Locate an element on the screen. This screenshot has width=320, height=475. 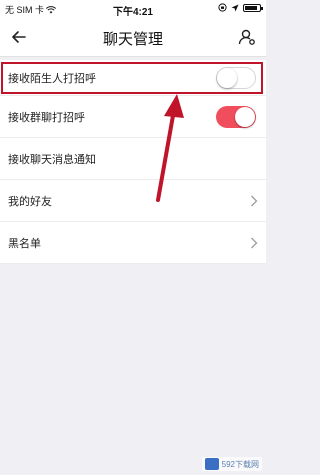
highlight-box is located at coordinates (132, 78).